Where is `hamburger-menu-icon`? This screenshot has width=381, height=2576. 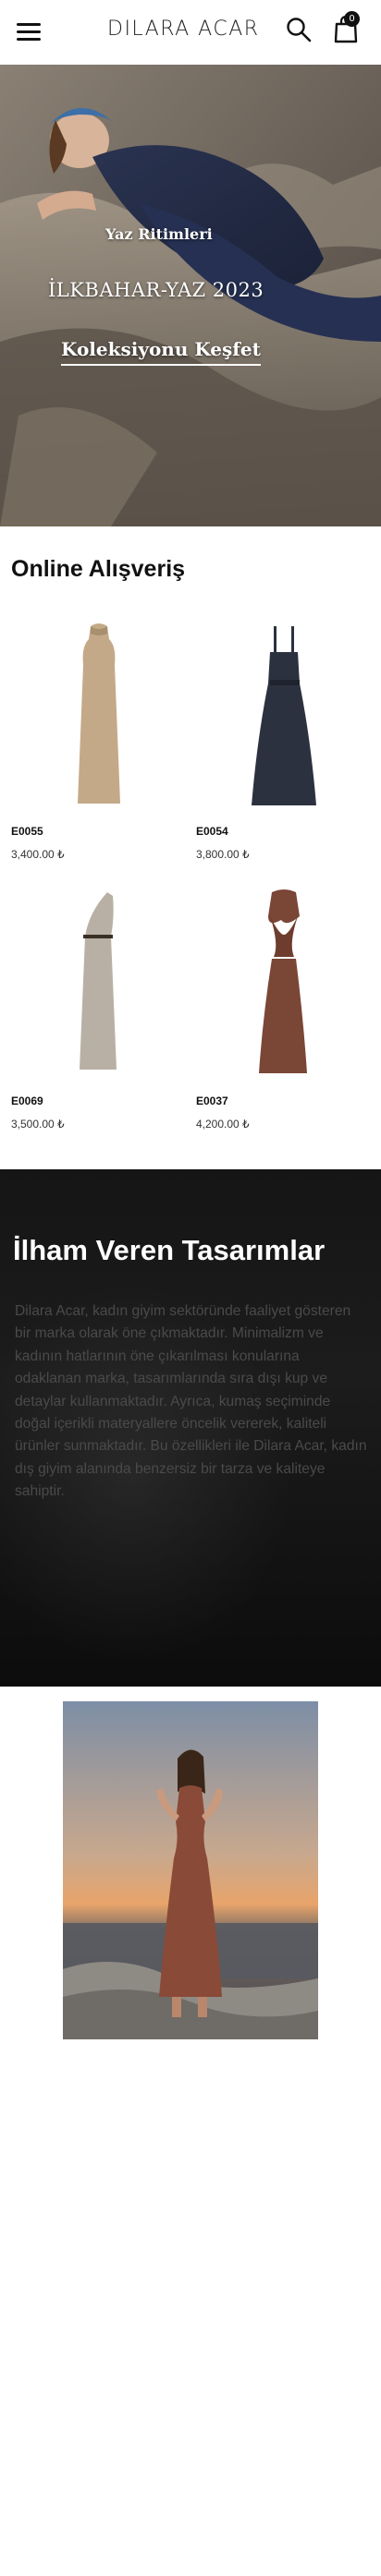
hamburger-menu-icon is located at coordinates (30, 31).